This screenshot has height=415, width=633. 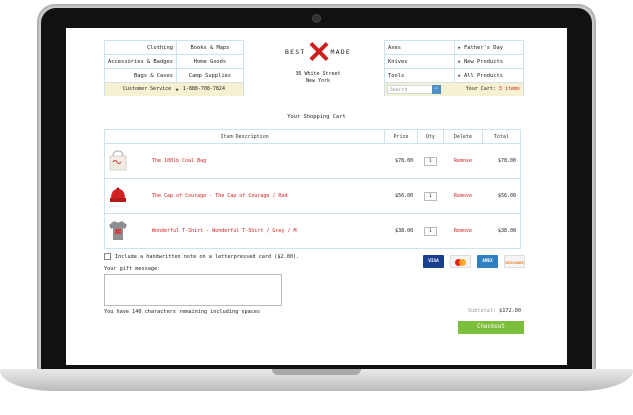 What do you see at coordinates (514, 261) in the screenshot?
I see `discover-card-icon: DISCOVER` at bounding box center [514, 261].